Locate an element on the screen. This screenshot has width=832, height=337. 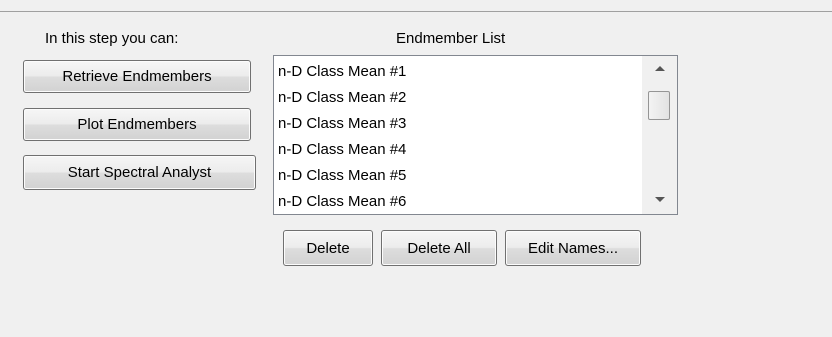
scroll-down-arrow-icon is located at coordinates (660, 199).